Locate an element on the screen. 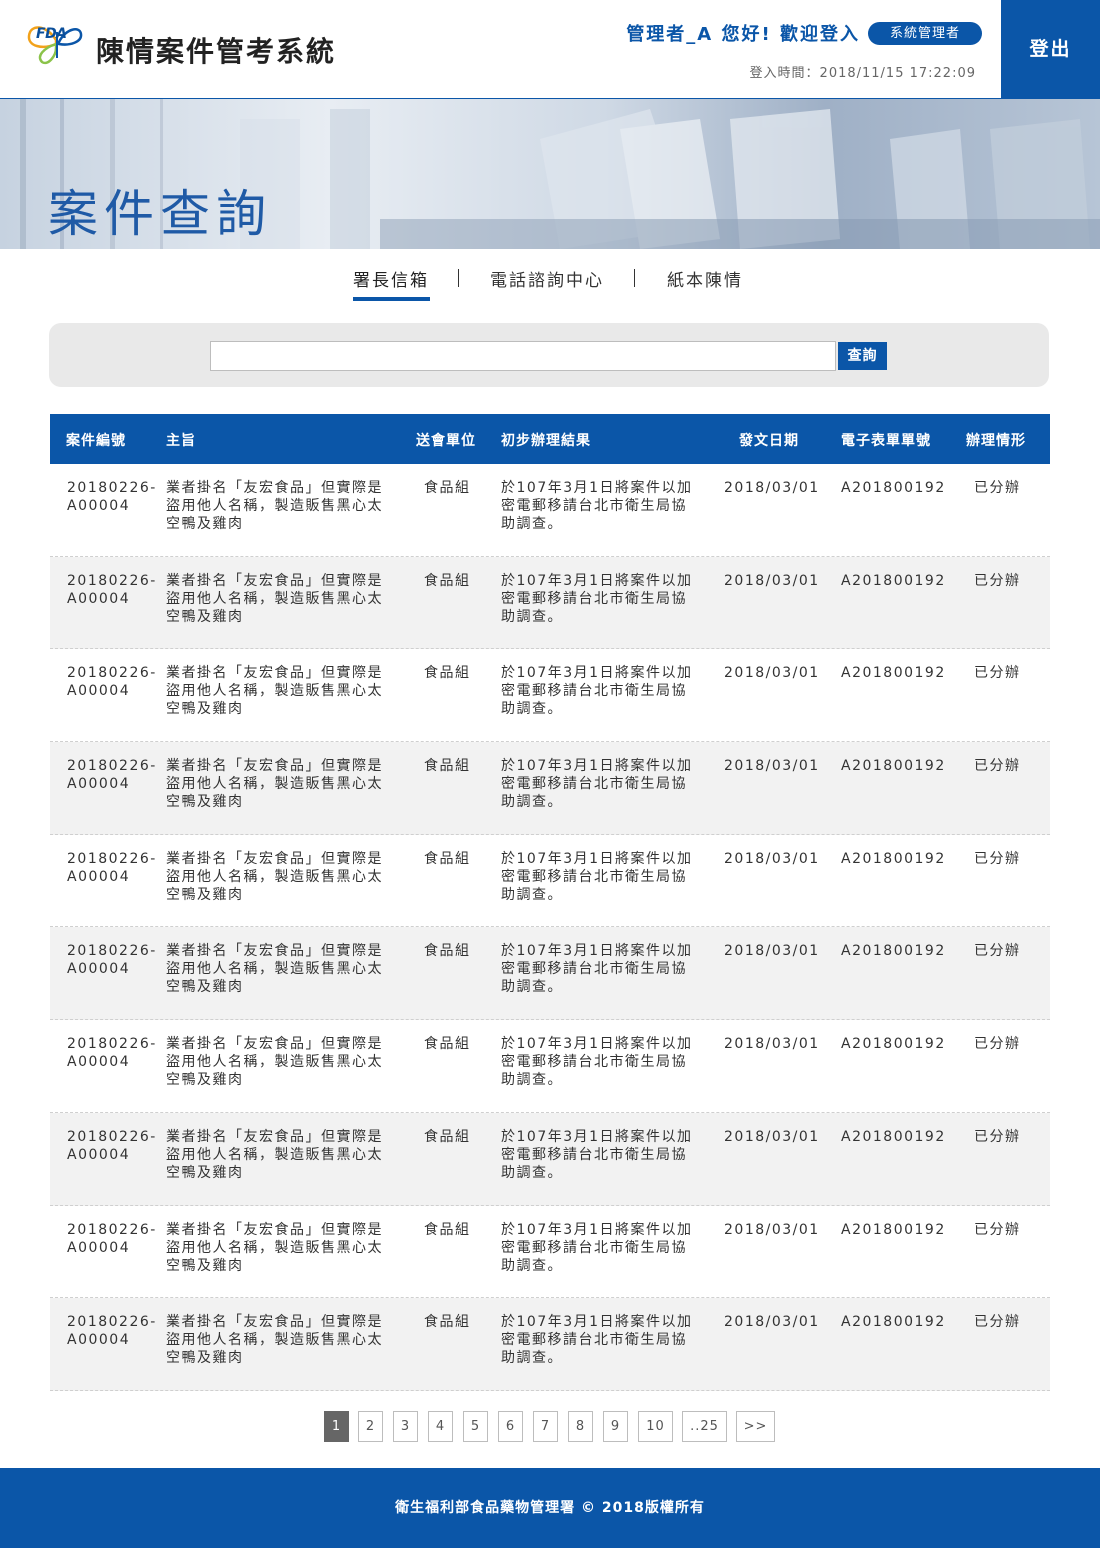  logout-button: 登出 is located at coordinates (1050, 49).